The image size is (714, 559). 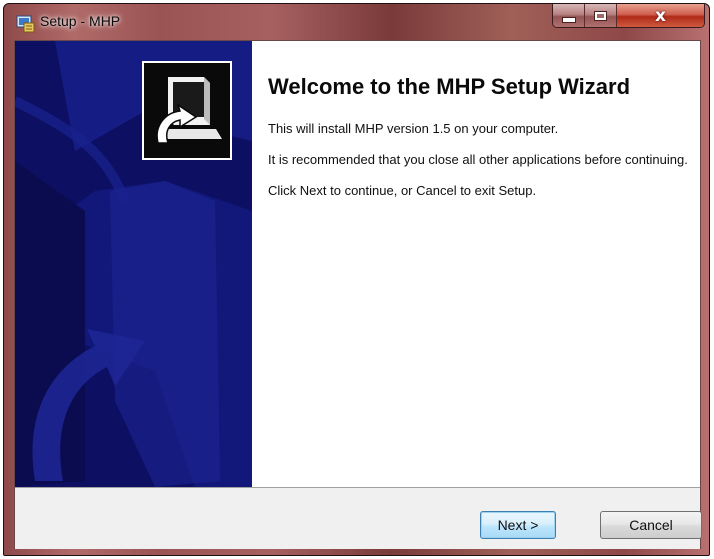 What do you see at coordinates (80, 21) in the screenshot?
I see `window-title: Setup - MHP` at bounding box center [80, 21].